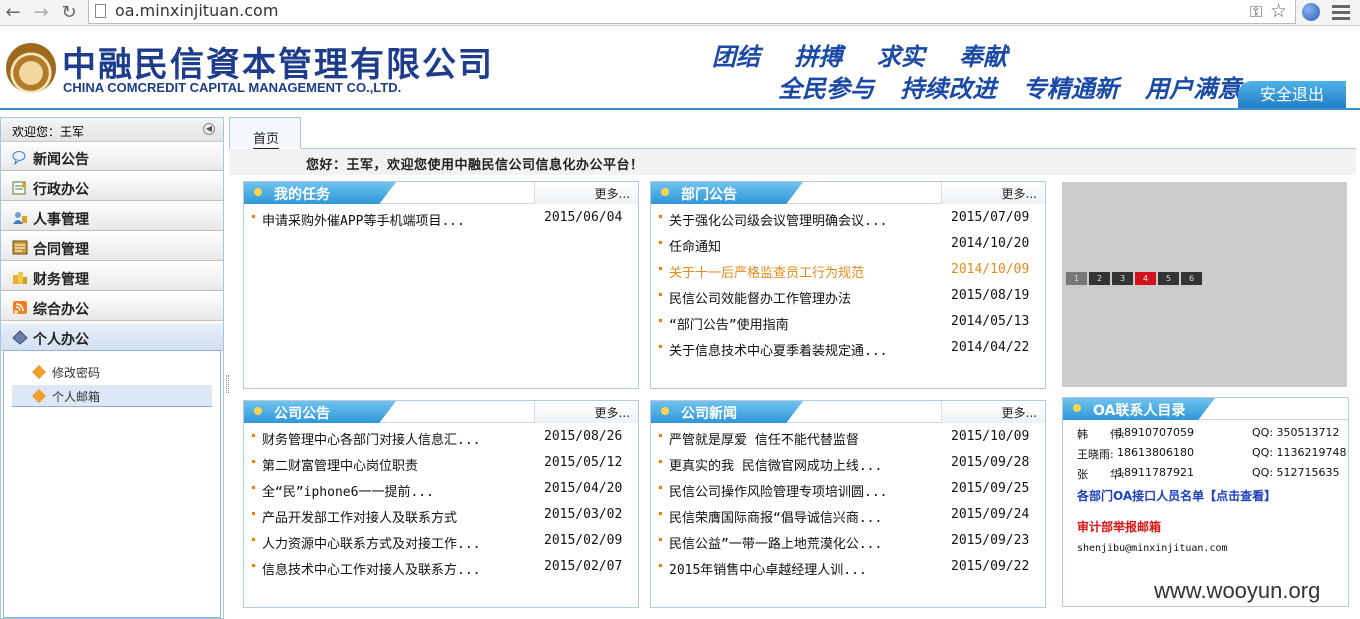  Describe the element at coordinates (112, 187) in the screenshot. I see `sidebar-item-admin: 行政办公` at that location.